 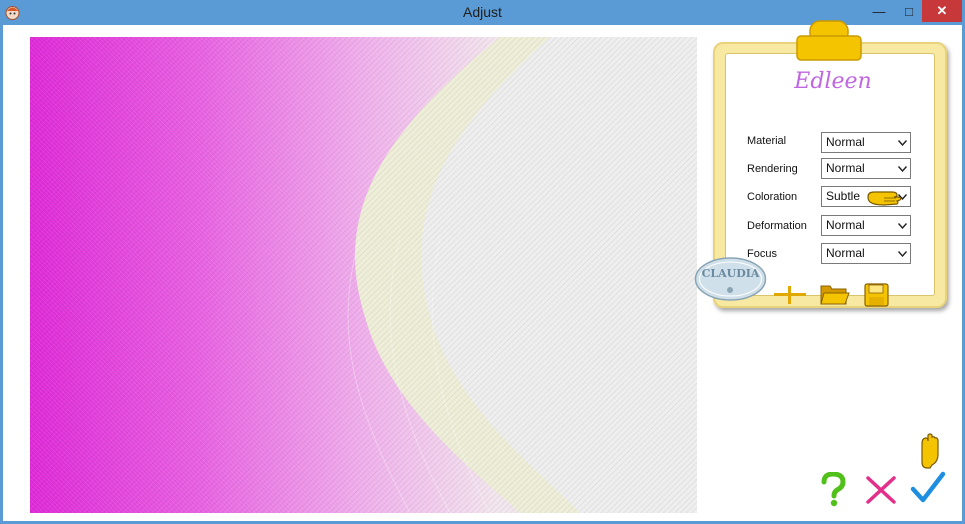 What do you see at coordinates (930, 451) in the screenshot?
I see `pointing-hand-down-icon` at bounding box center [930, 451].